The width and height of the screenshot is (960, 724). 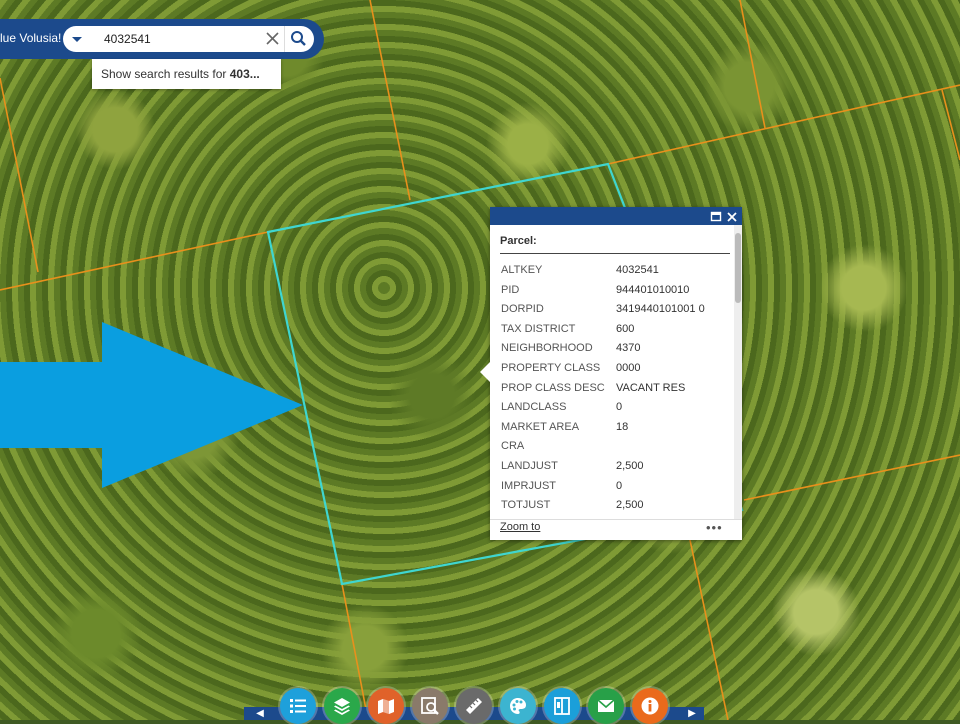 What do you see at coordinates (528, 485) in the screenshot?
I see `attribute-label: IMPRJUST` at bounding box center [528, 485].